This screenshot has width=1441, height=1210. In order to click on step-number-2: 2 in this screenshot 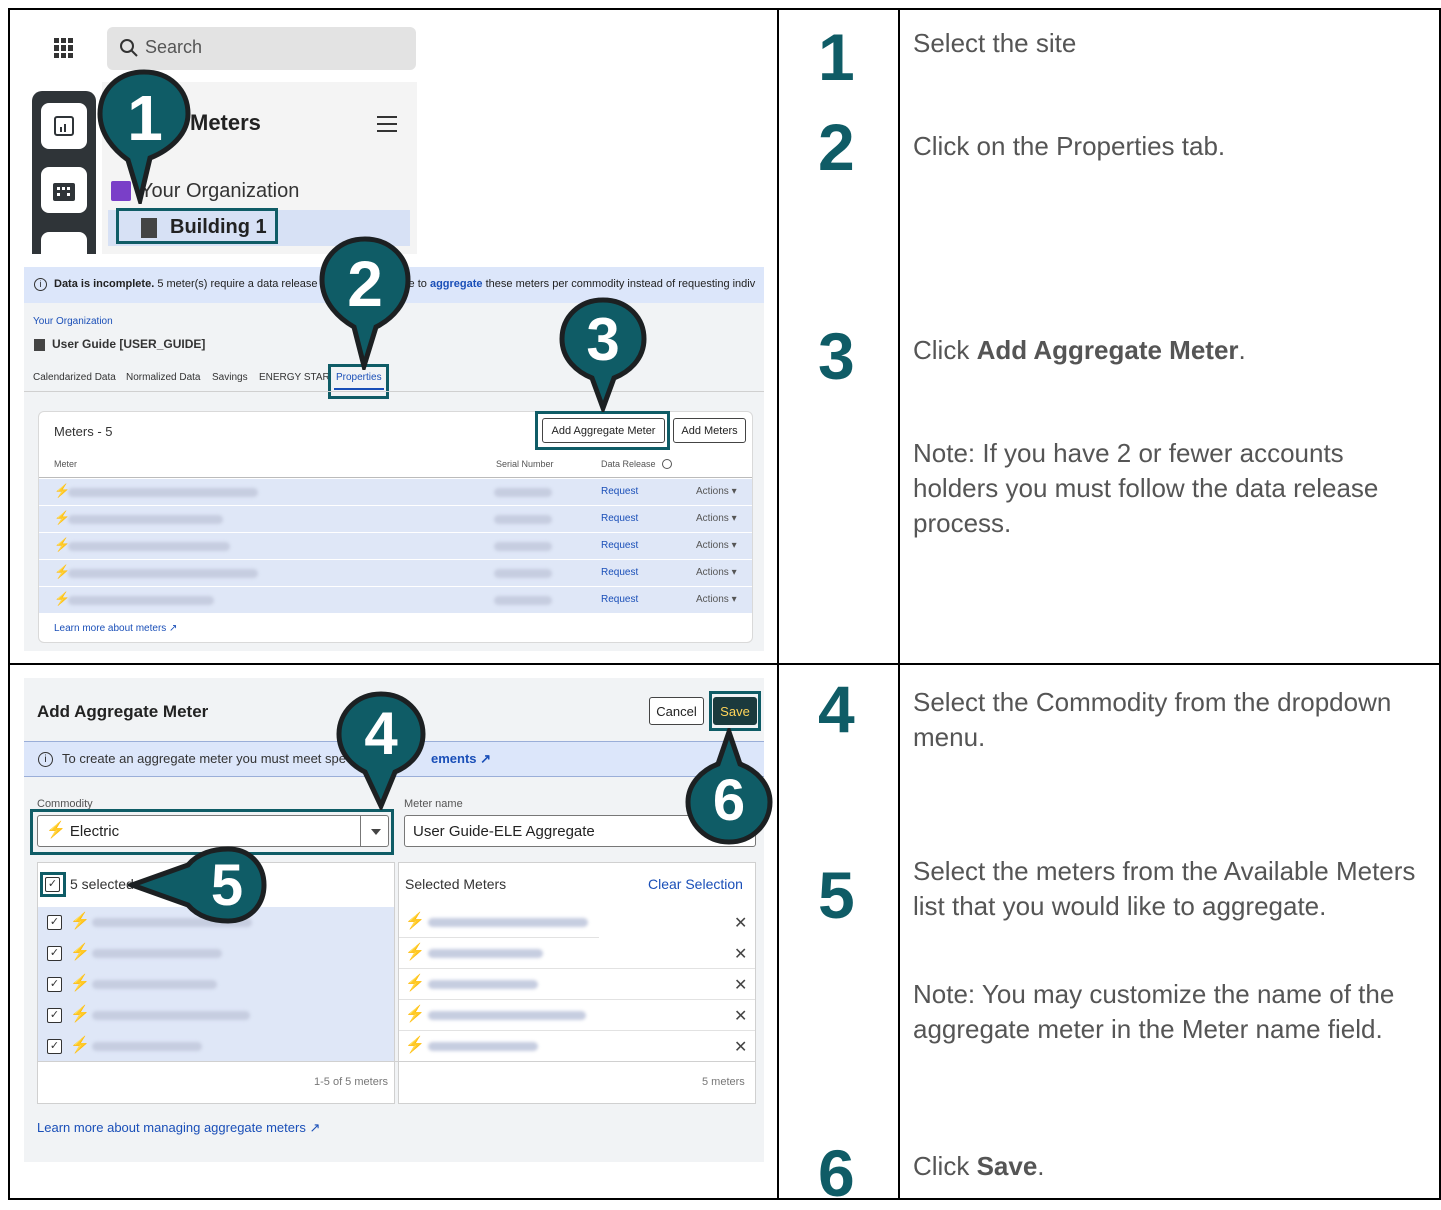, I will do `click(836, 147)`.